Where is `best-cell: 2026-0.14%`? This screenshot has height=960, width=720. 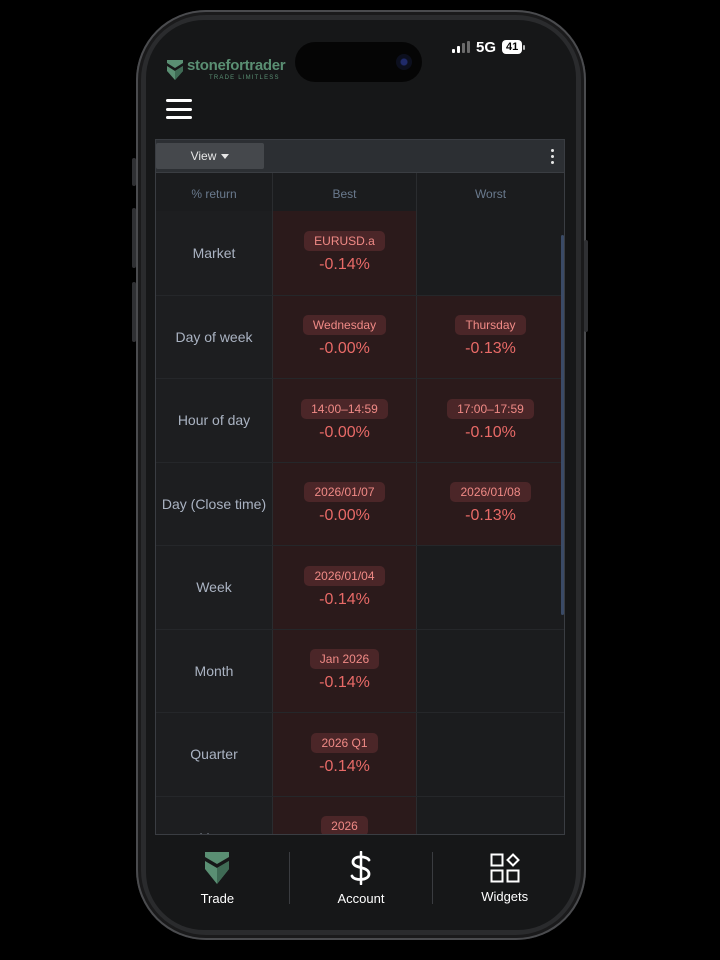
best-cell: 2026-0.14% is located at coordinates (345, 815).